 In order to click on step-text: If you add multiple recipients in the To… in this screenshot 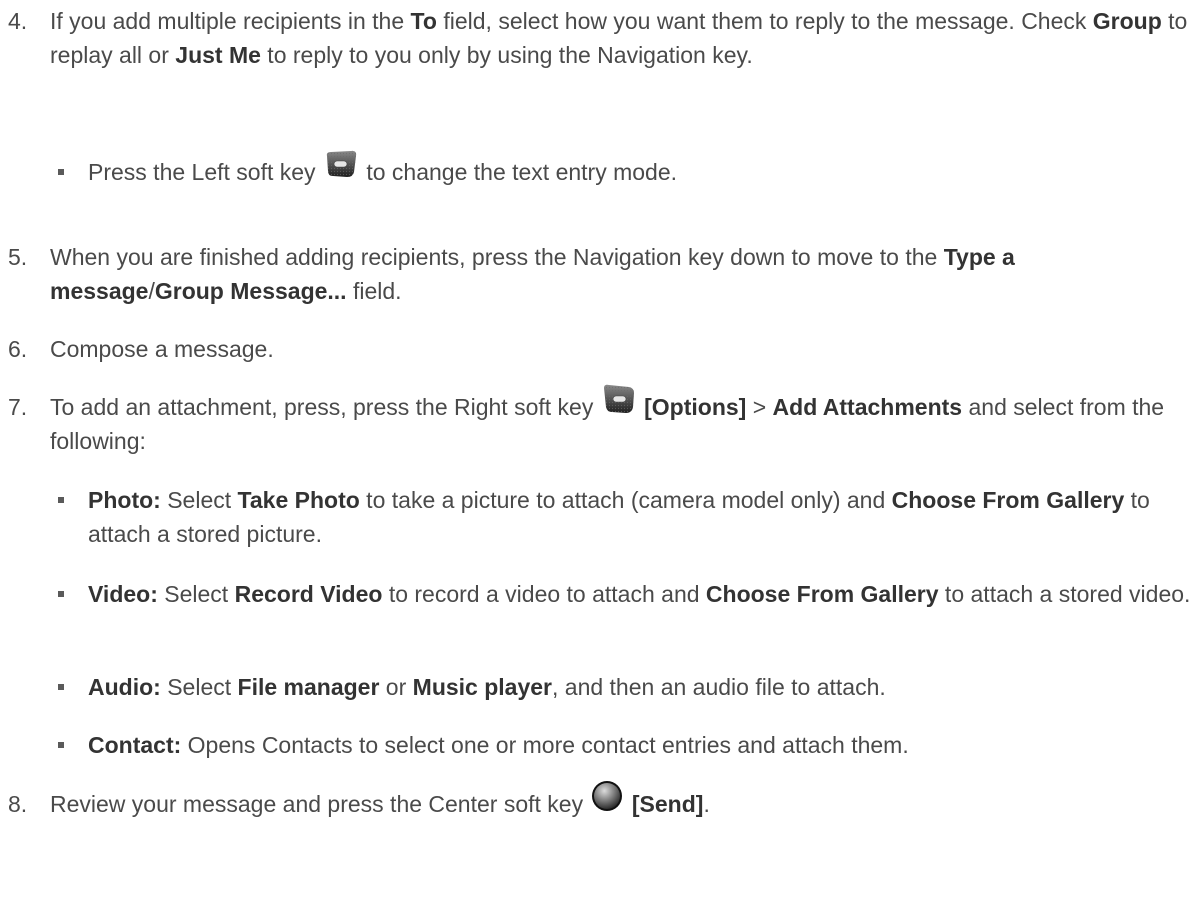, I will do `click(619, 38)`.